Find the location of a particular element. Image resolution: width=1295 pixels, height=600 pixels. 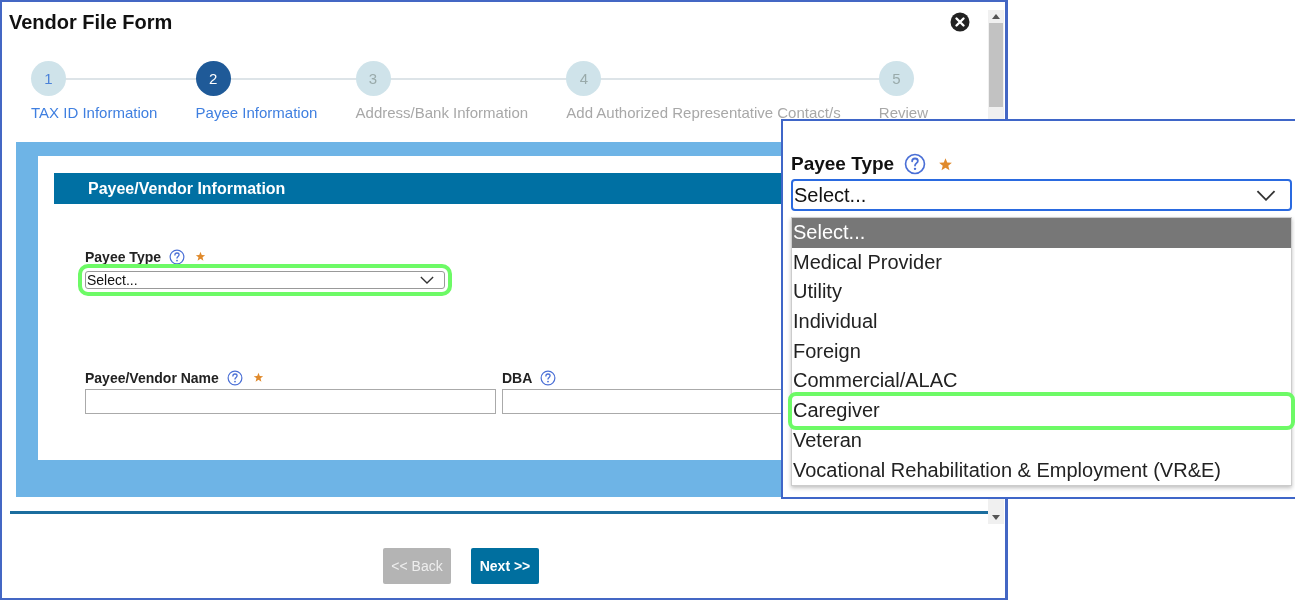

text-field is located at coordinates (290, 401).